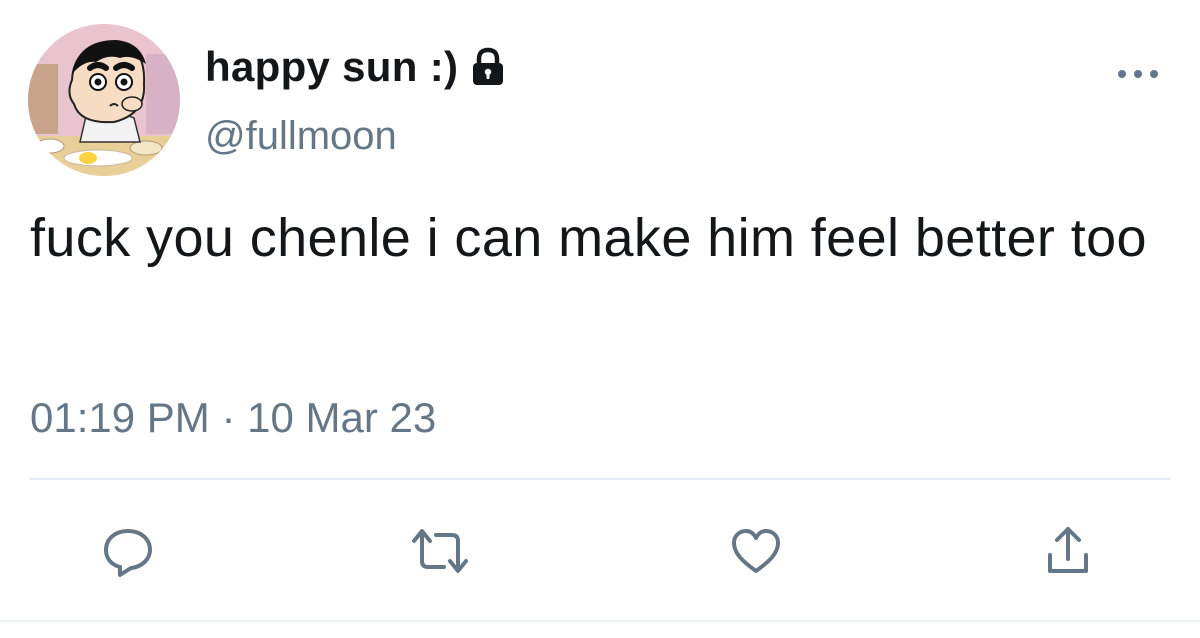 This screenshot has height=638, width=1200. I want to click on like-button, so click(756, 551).